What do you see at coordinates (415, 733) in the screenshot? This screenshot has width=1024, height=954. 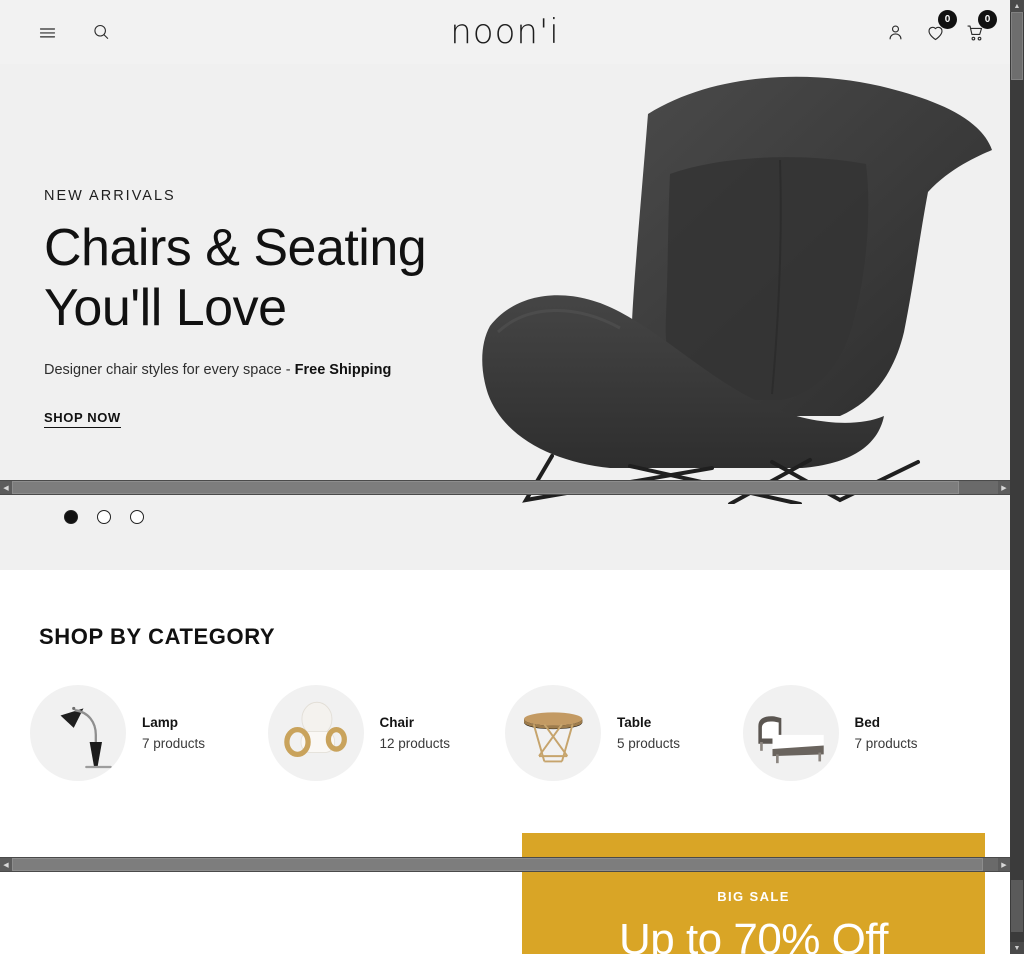 I see `category-text-chair: Chair 12 products` at bounding box center [415, 733].